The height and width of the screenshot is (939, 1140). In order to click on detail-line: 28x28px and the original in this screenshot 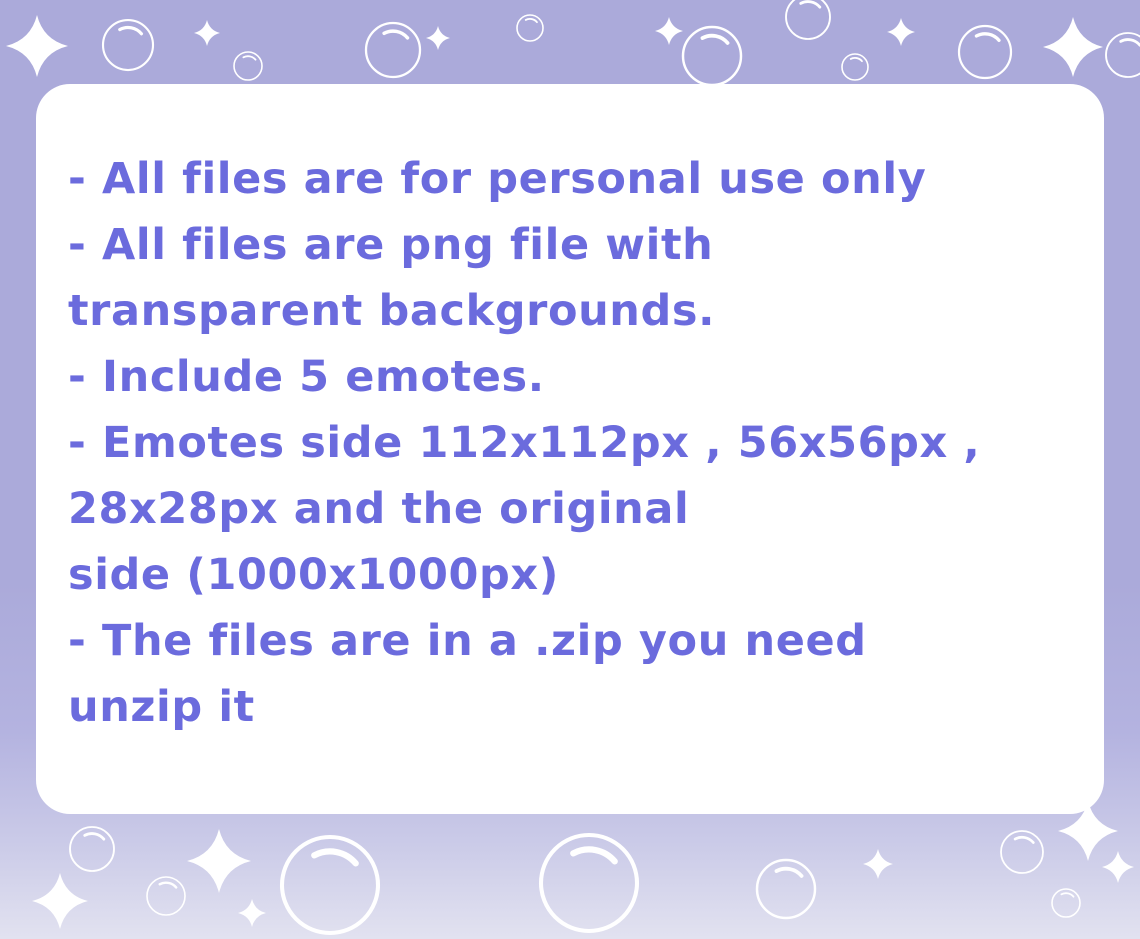, I will do `click(379, 509)`.